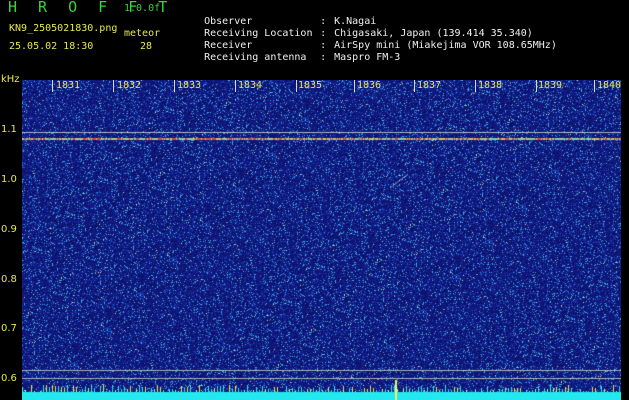 The height and width of the screenshot is (400, 629). Describe the element at coordinates (9, 179) in the screenshot. I see `y-tick-label: 1.0` at that location.